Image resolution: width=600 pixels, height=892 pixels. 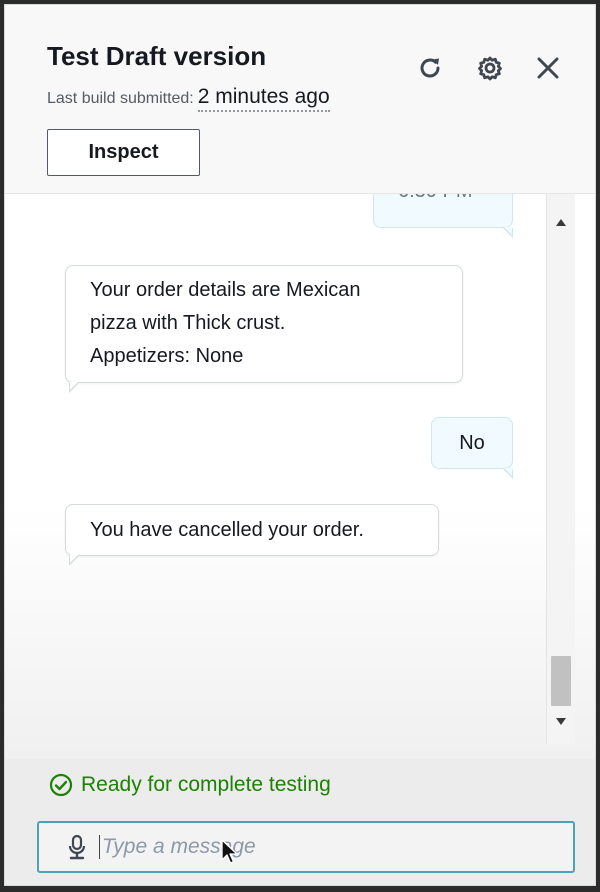 What do you see at coordinates (61, 785) in the screenshot?
I see `check-circle-icon` at bounding box center [61, 785].